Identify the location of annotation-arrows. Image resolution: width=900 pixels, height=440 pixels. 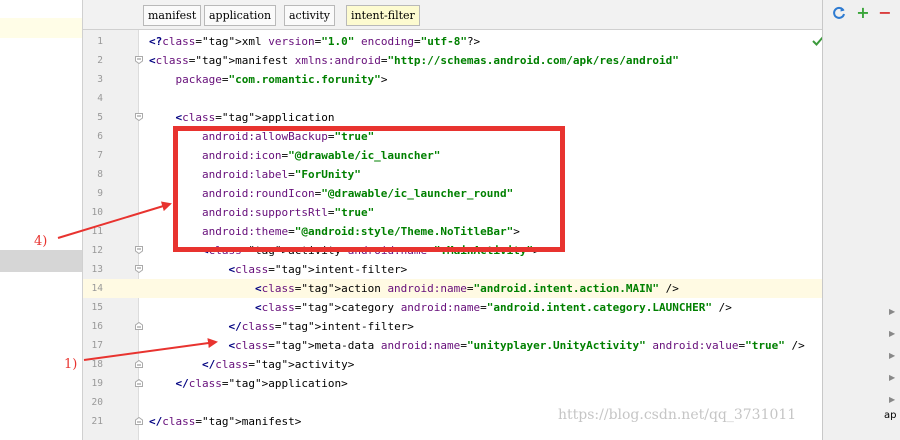
(137, 281).